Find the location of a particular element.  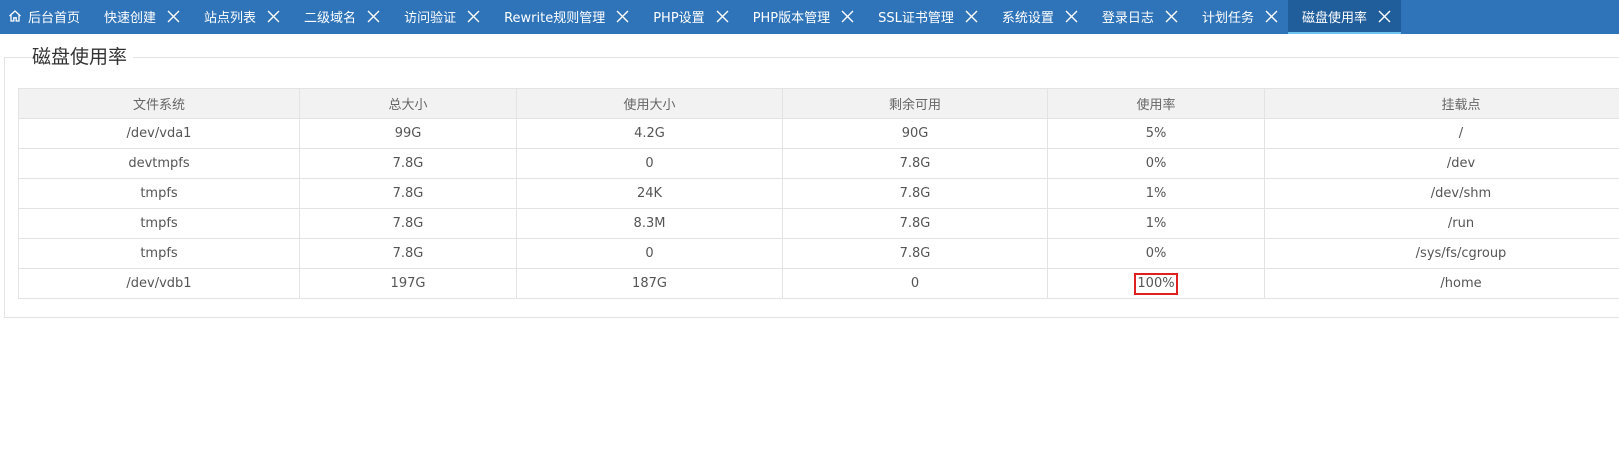

table-cell: 187G is located at coordinates (649, 283).